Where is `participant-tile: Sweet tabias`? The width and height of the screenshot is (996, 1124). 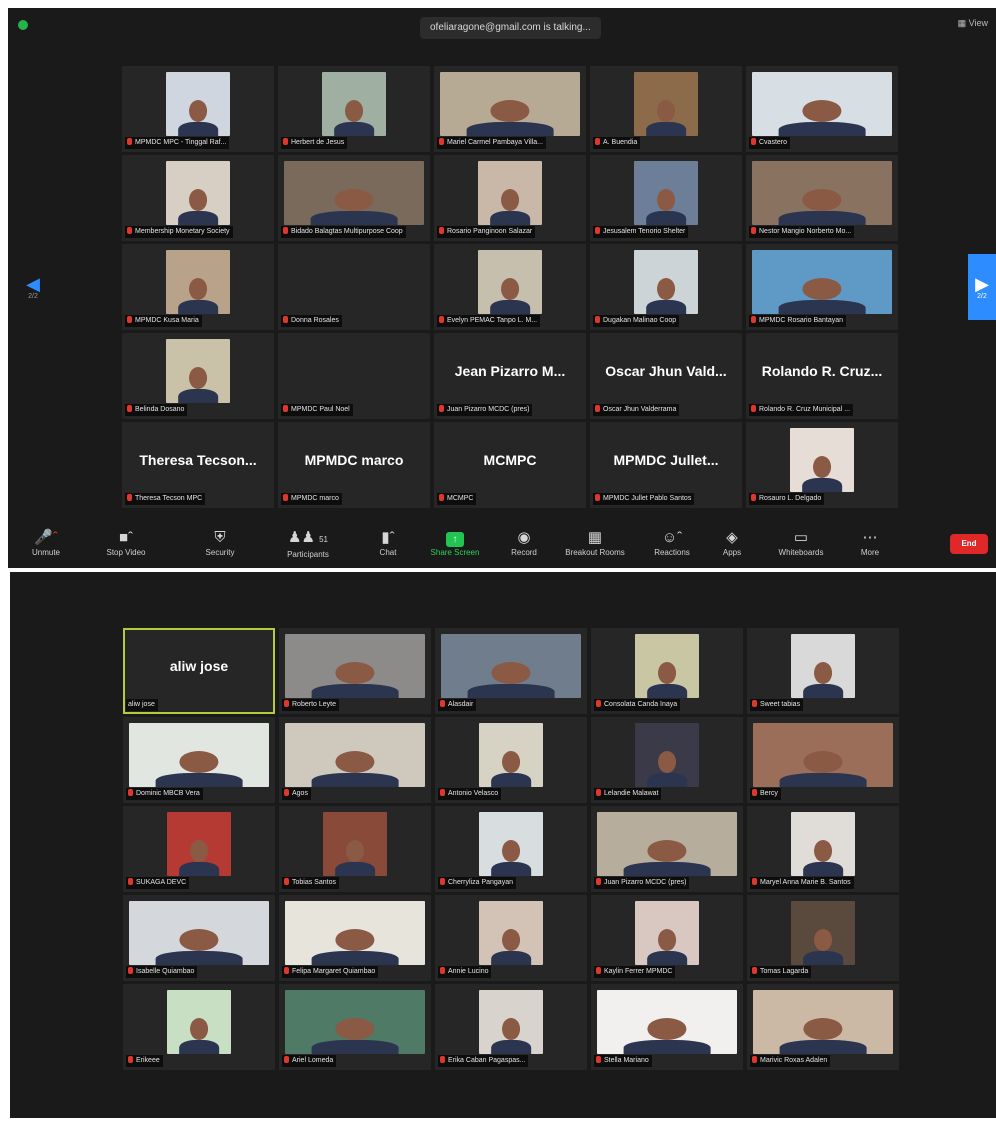
participant-tile: Sweet tabias is located at coordinates (823, 671).